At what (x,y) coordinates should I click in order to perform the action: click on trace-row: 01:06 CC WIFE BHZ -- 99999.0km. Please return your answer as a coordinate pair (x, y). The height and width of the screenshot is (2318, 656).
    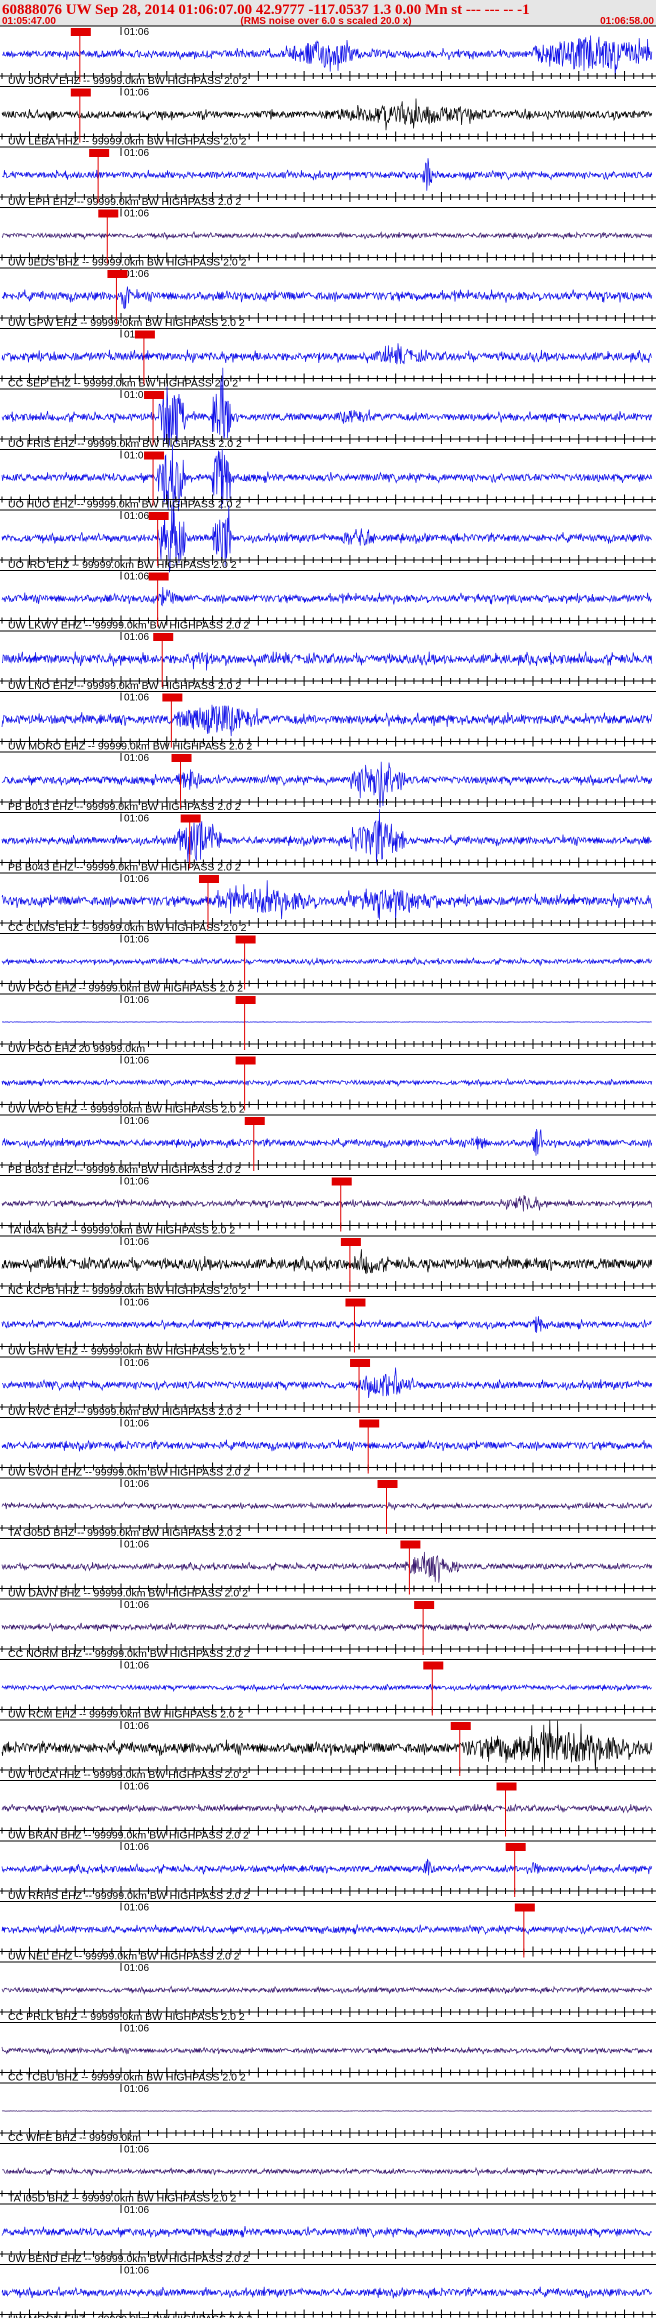
    Looking at the image, I should click on (328, 2113).